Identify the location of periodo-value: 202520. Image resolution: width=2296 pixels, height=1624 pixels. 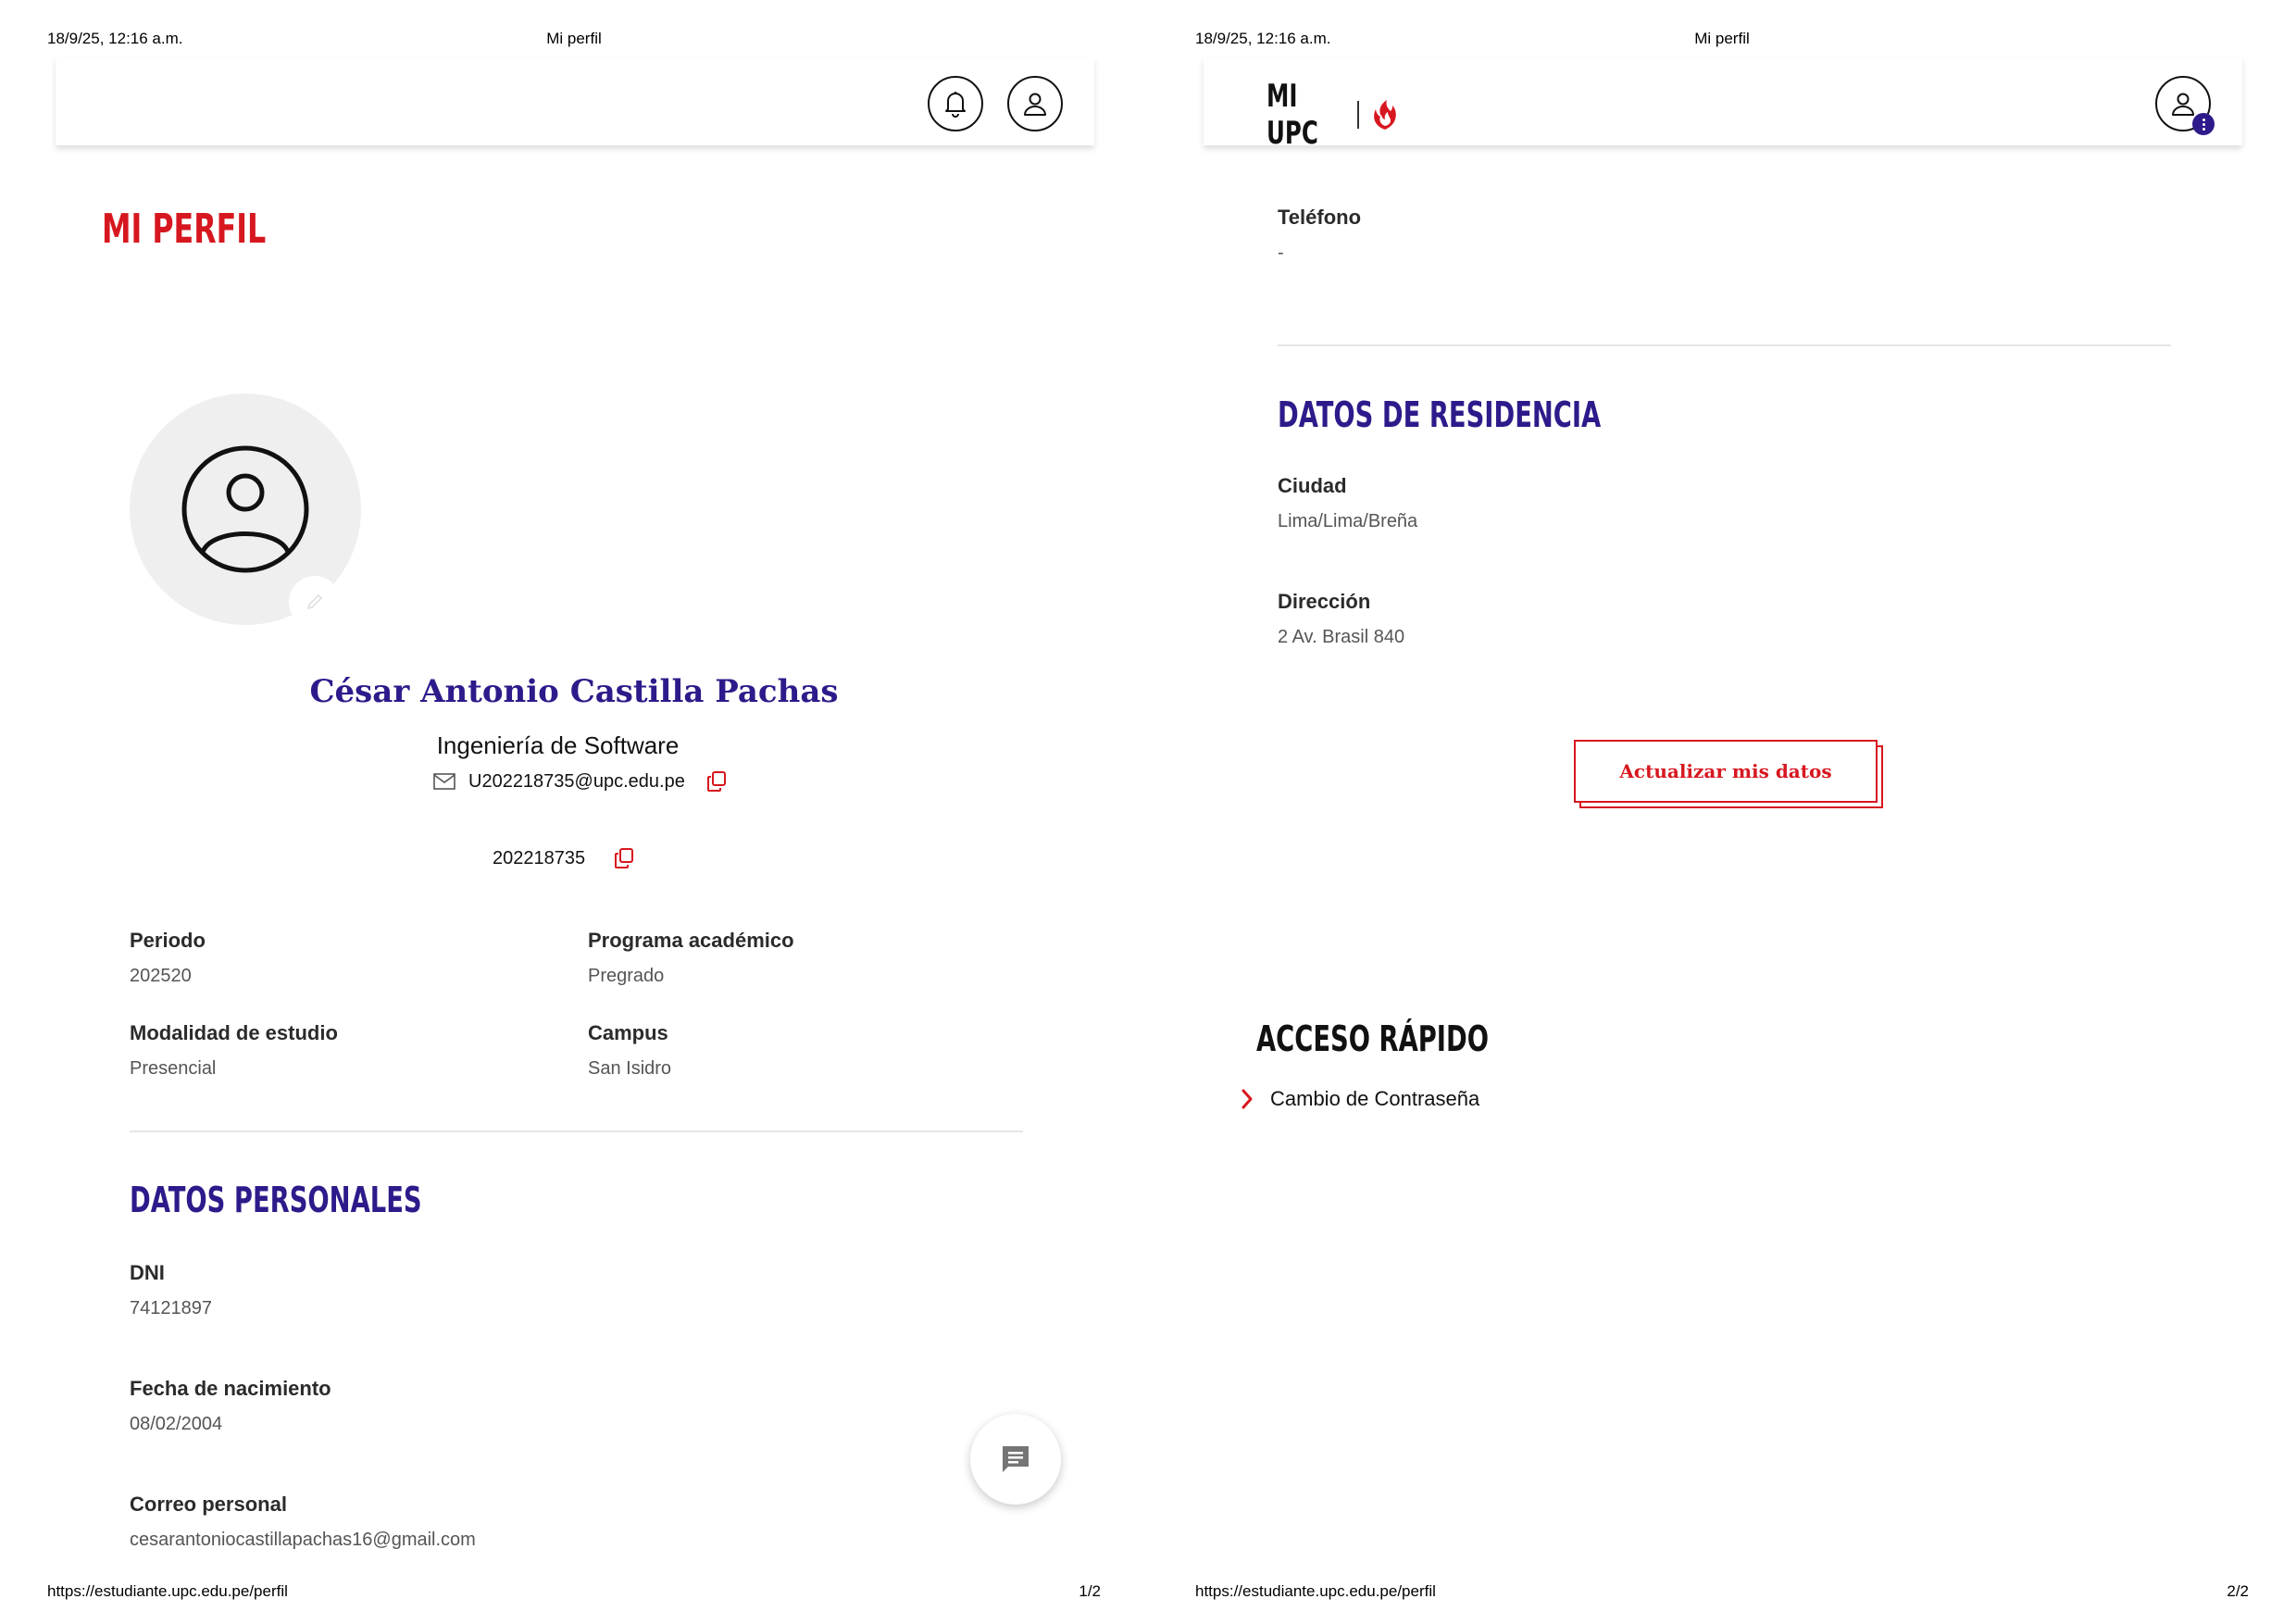
(161, 976).